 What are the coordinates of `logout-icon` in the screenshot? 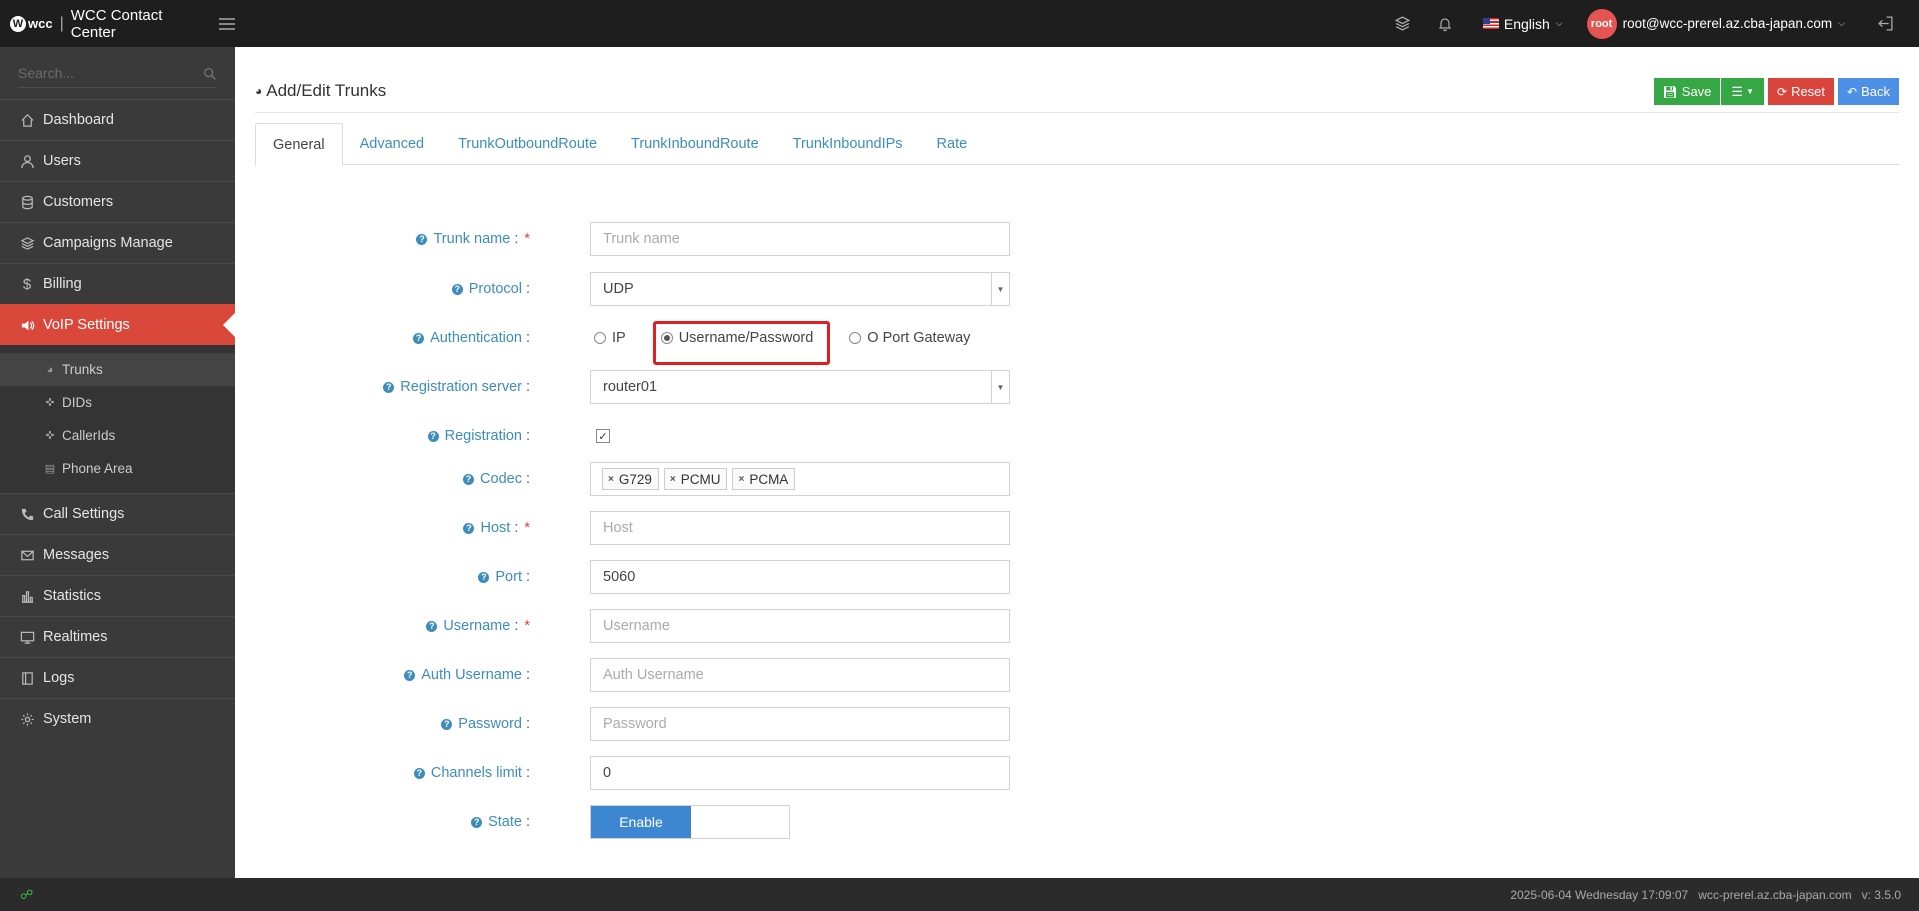 It's located at (1885, 24).